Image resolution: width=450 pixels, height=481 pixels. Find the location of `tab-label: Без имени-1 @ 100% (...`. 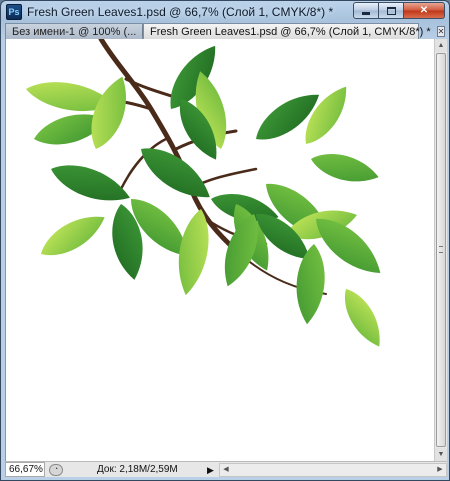

tab-label: Без имени-1 @ 100% (... is located at coordinates (74, 31).